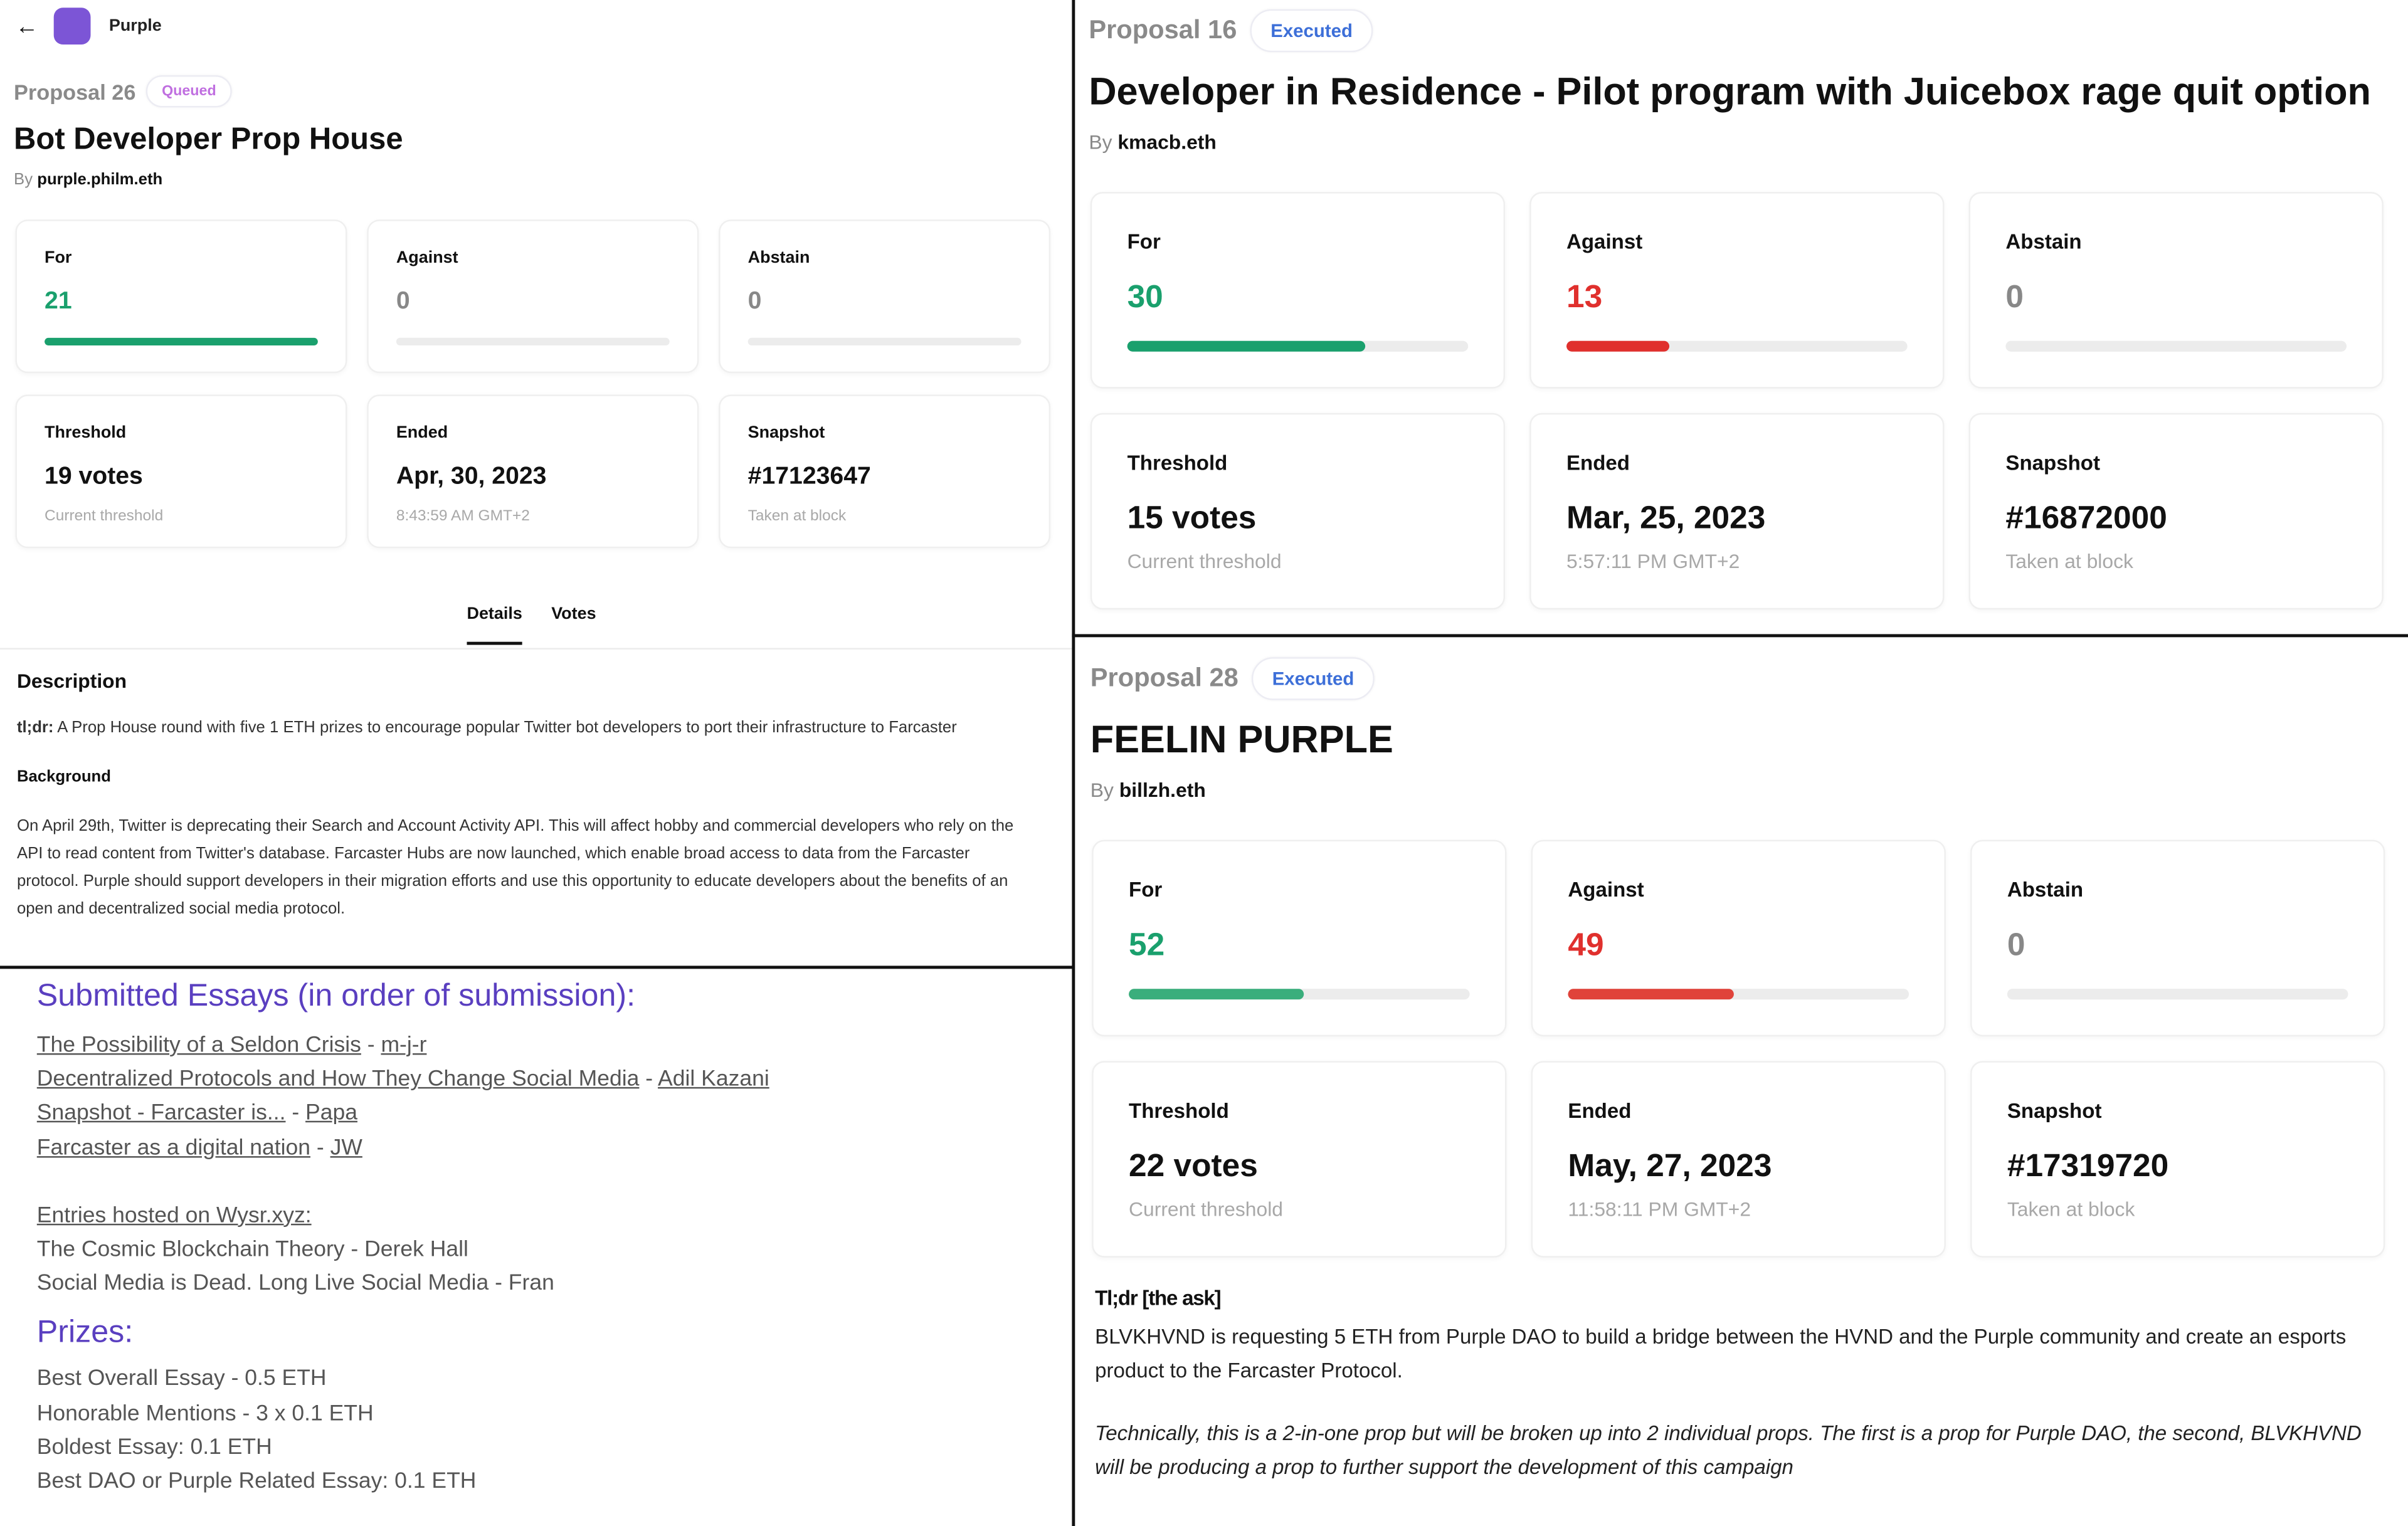 This screenshot has width=2408, height=1526. Describe the element at coordinates (1299, 1159) in the screenshot. I see `threshold-card: Threshold 22 votes Current threshold` at that location.